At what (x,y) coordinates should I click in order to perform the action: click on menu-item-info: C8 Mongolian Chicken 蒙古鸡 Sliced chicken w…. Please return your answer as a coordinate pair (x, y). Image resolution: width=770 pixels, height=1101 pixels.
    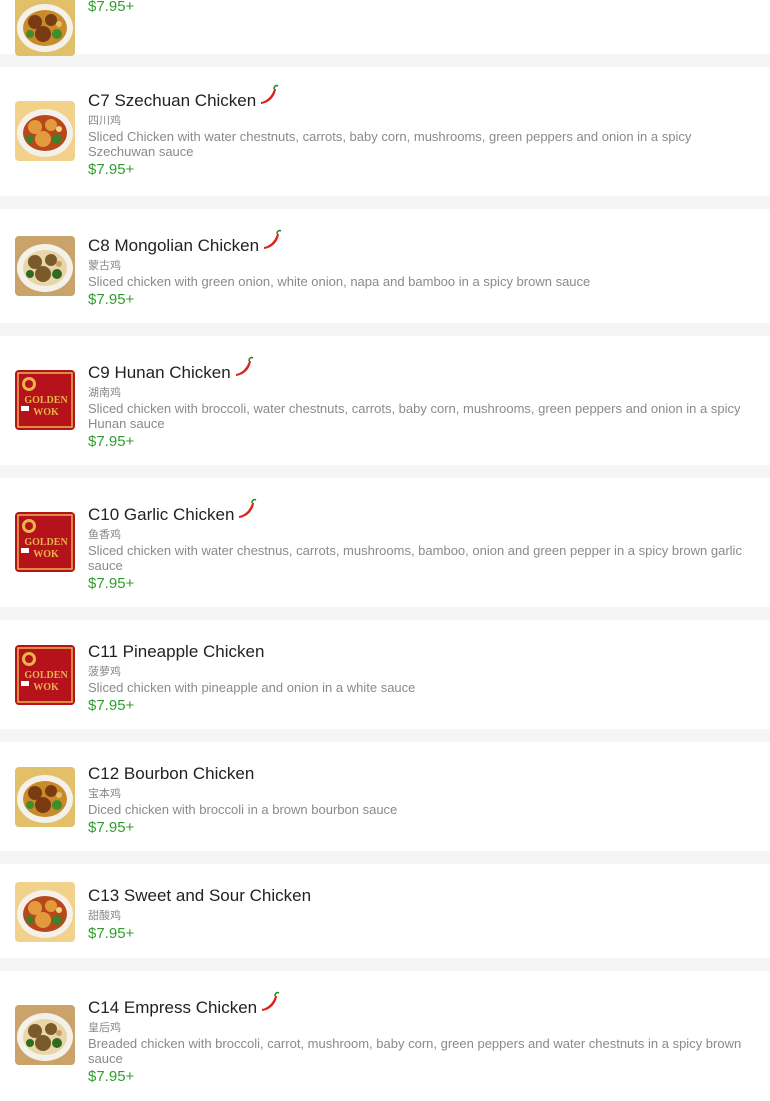
    Looking at the image, I should click on (421, 269).